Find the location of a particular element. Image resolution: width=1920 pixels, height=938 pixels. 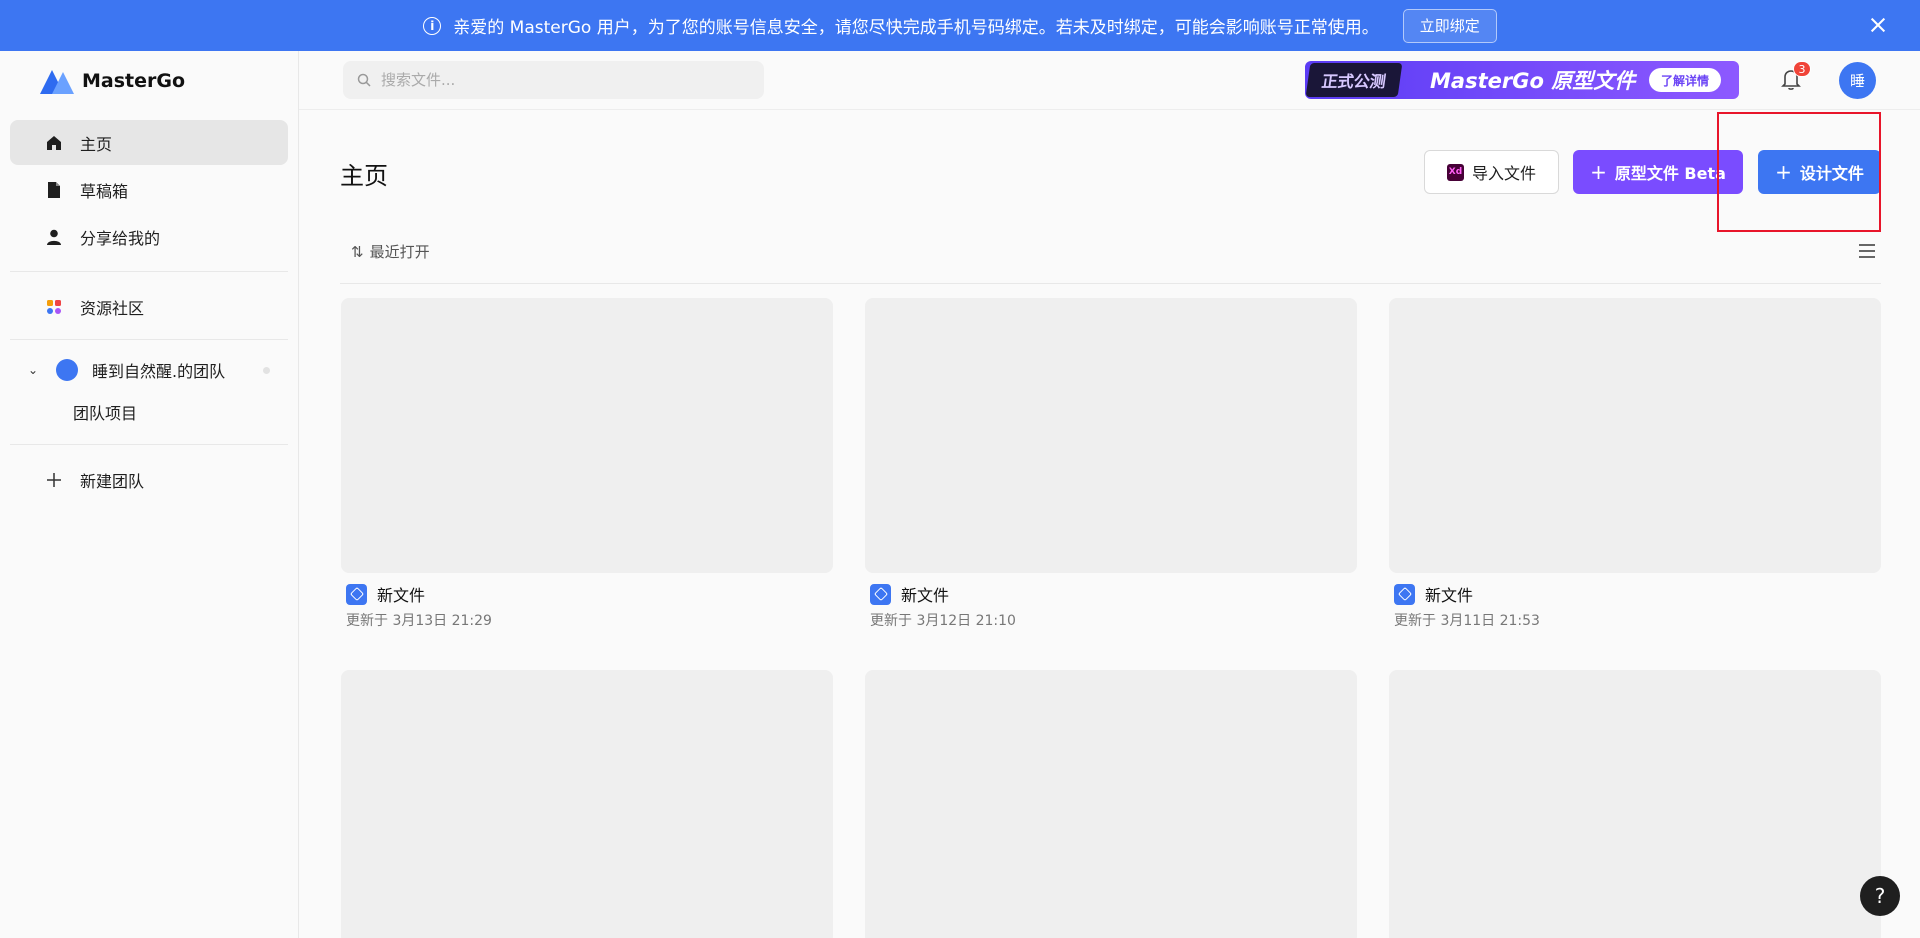

file-updated-time: 更新于 3月13日 21:29 is located at coordinates (419, 621).